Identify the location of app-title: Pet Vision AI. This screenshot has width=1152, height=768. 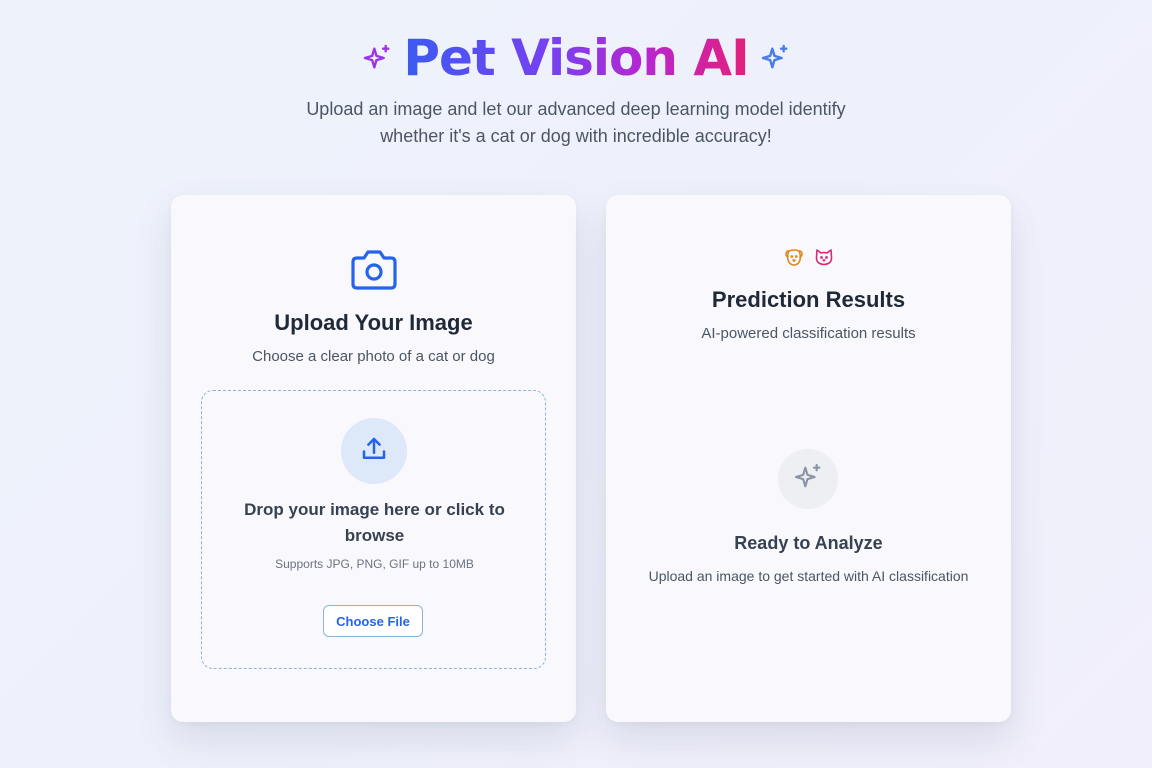
(576, 58).